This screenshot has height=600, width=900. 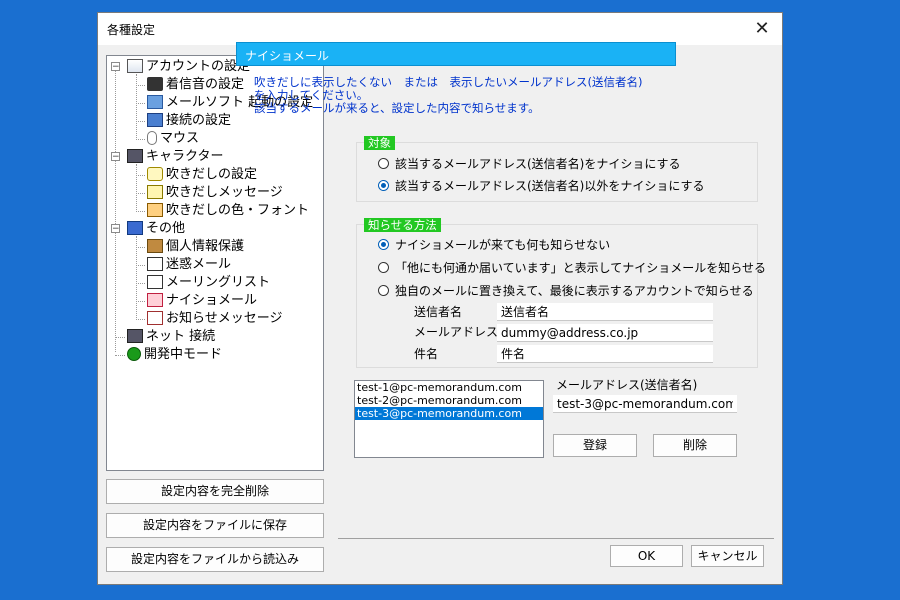 I want to click on option-label: 「他にも何通か届いています」と表示してナイショメールを知らせる, so click(x=581, y=268).